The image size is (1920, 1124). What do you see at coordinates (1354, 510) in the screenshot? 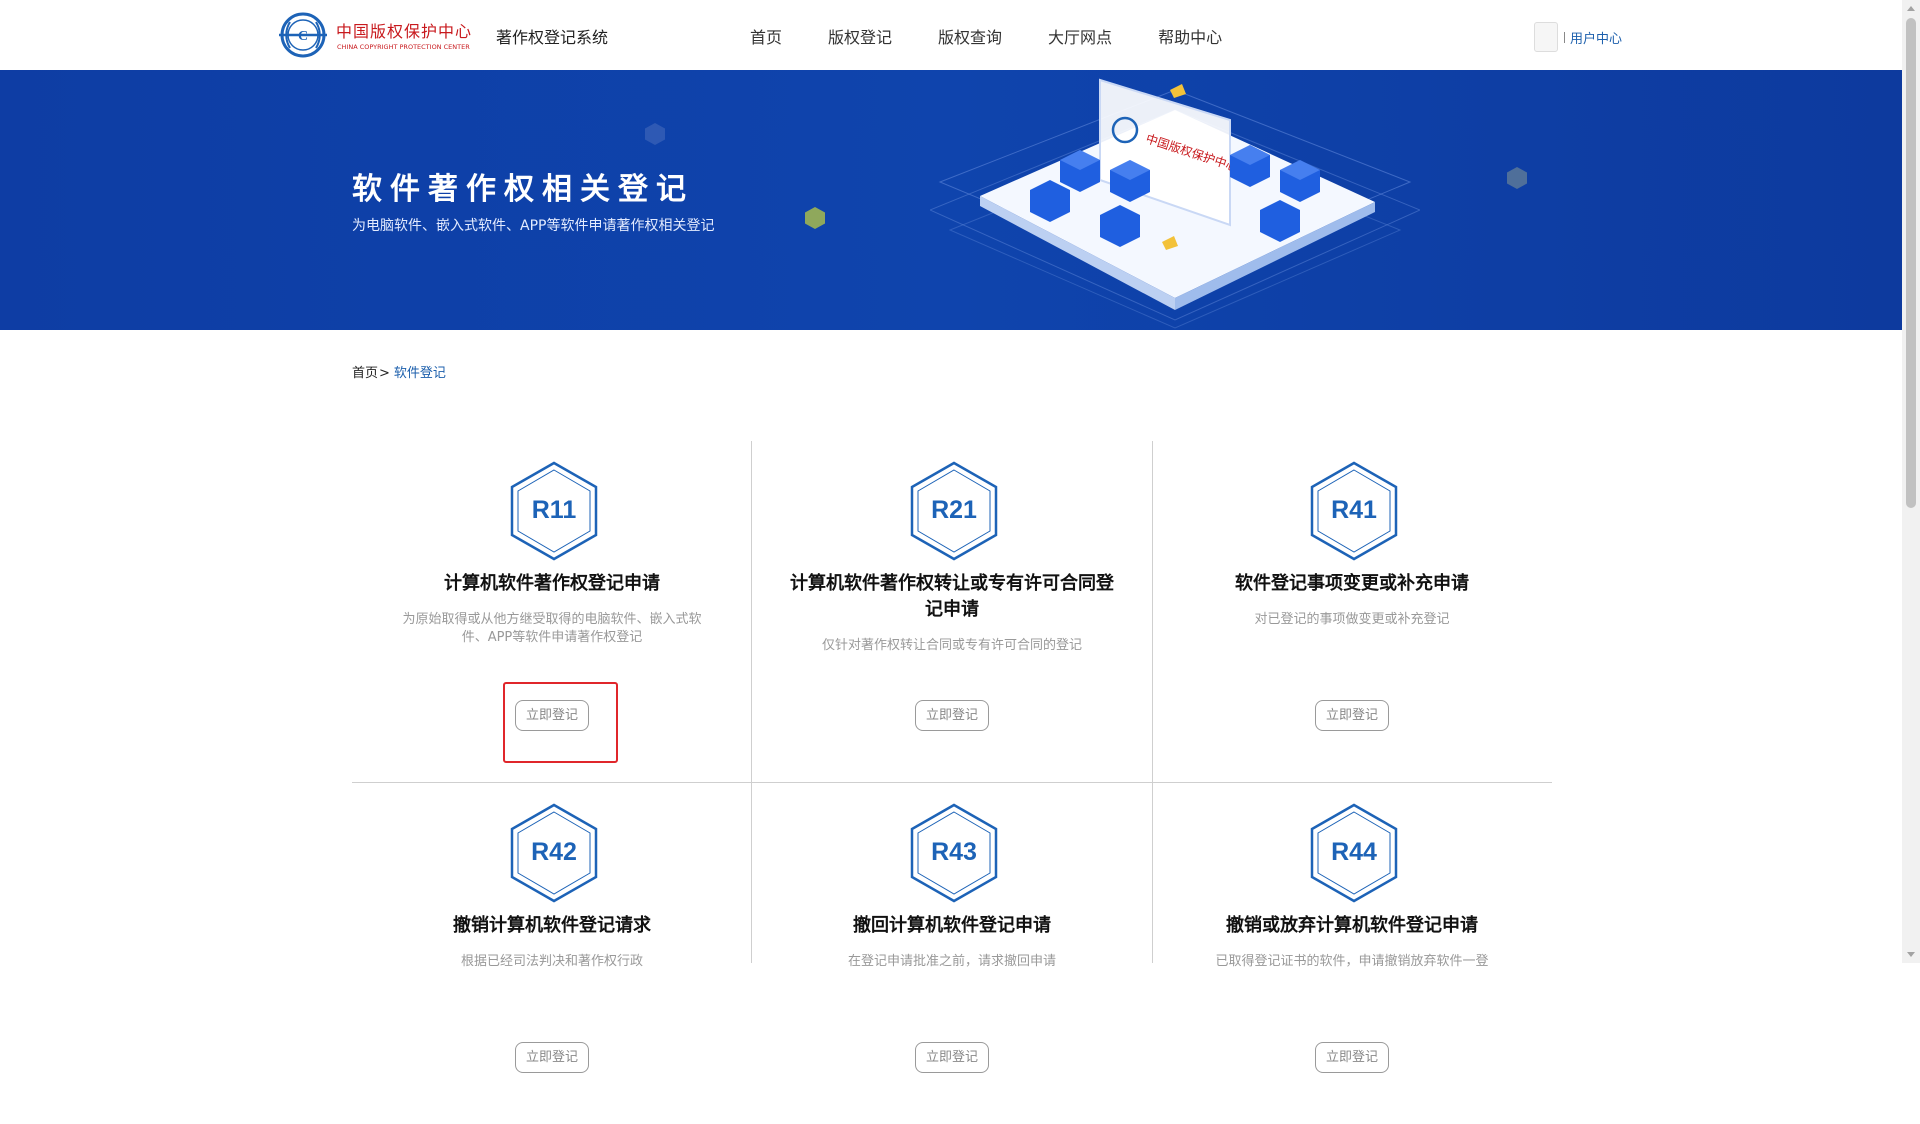
I see `card-code: R41` at bounding box center [1354, 510].